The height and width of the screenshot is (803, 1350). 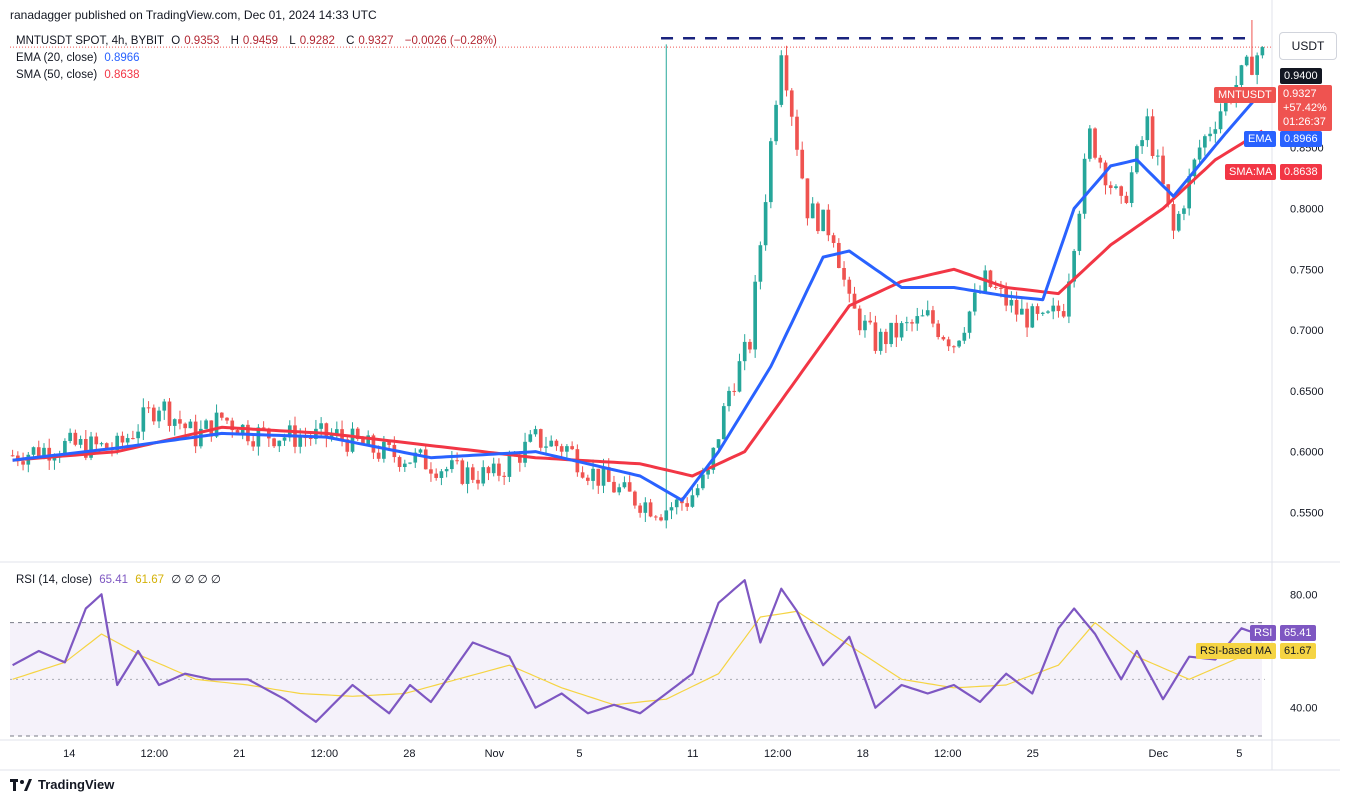 I want to click on x-tick-label: 28, so click(x=409, y=754).